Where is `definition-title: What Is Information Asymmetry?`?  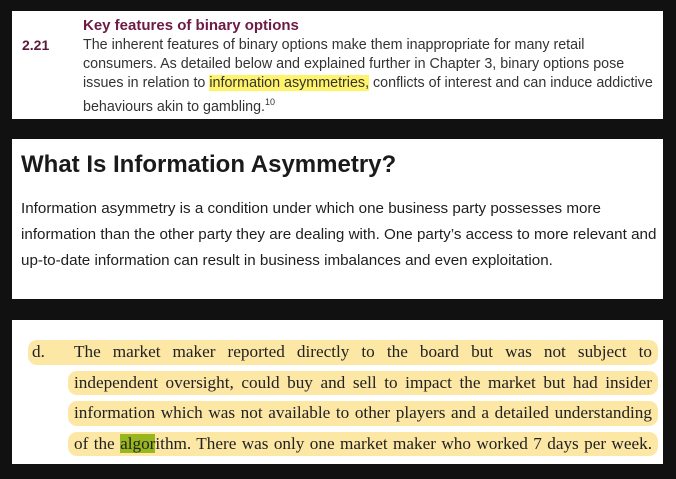 definition-title: What Is Information Asymmetry? is located at coordinates (209, 164).